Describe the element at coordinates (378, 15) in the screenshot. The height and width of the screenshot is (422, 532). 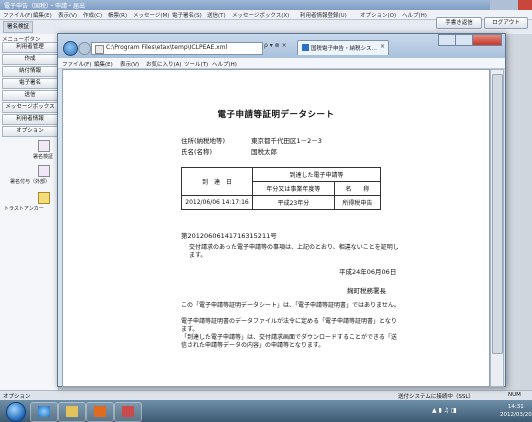
I see `app-menu-option: オプション(O)` at that location.